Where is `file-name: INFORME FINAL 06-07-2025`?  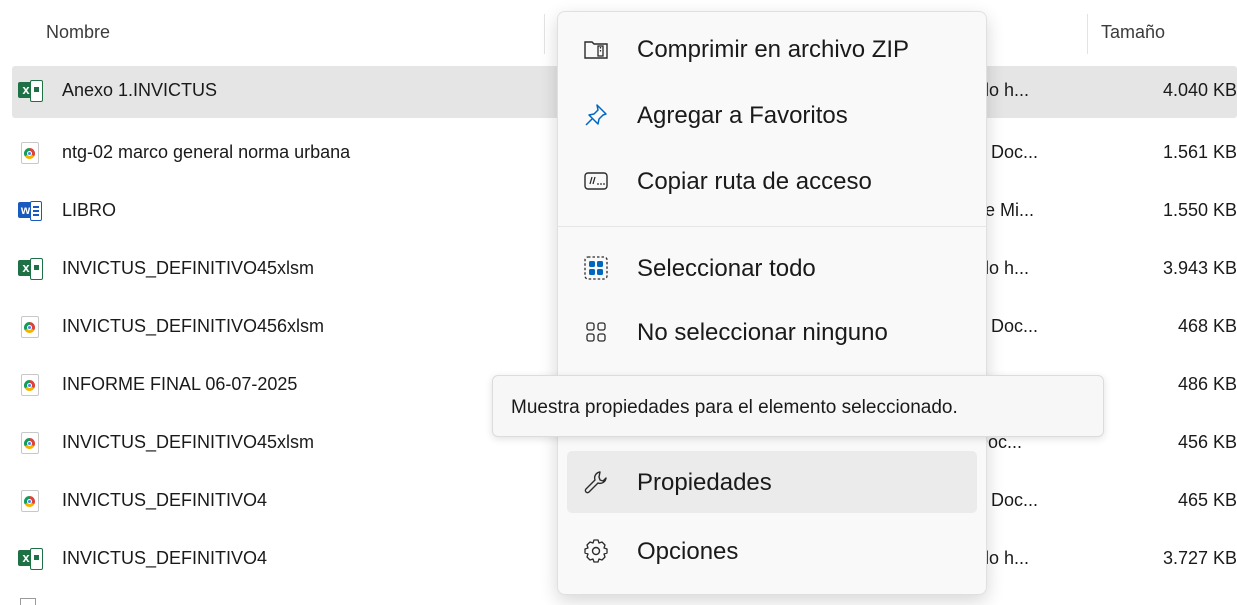
file-name: INFORME FINAL 06-07-2025 is located at coordinates (180, 384).